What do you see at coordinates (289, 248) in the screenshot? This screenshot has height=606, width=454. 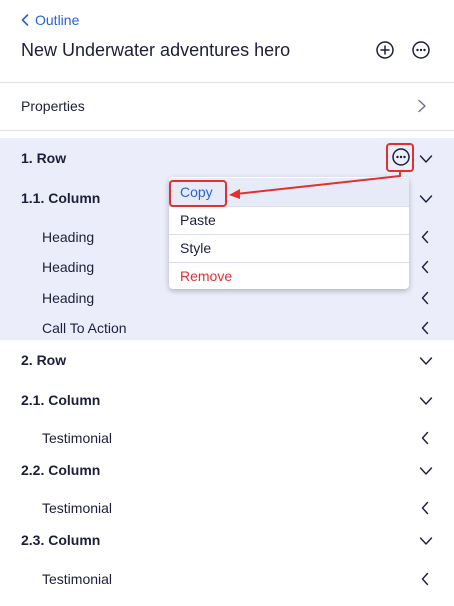 I see `menu-item-style: Style` at bounding box center [289, 248].